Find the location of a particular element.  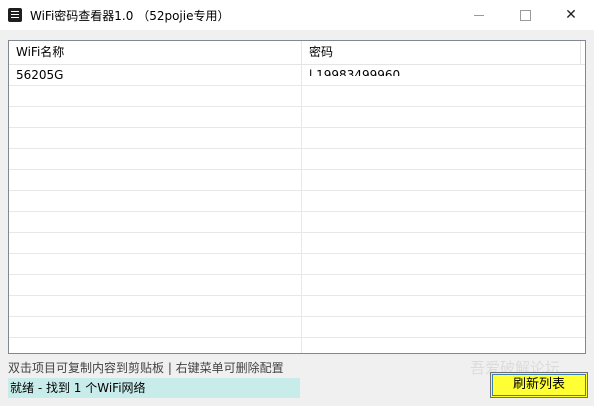

usage-hint: 双击项目可复制内容到剪贴板 | 右键菜单可删除配置 is located at coordinates (146, 368).